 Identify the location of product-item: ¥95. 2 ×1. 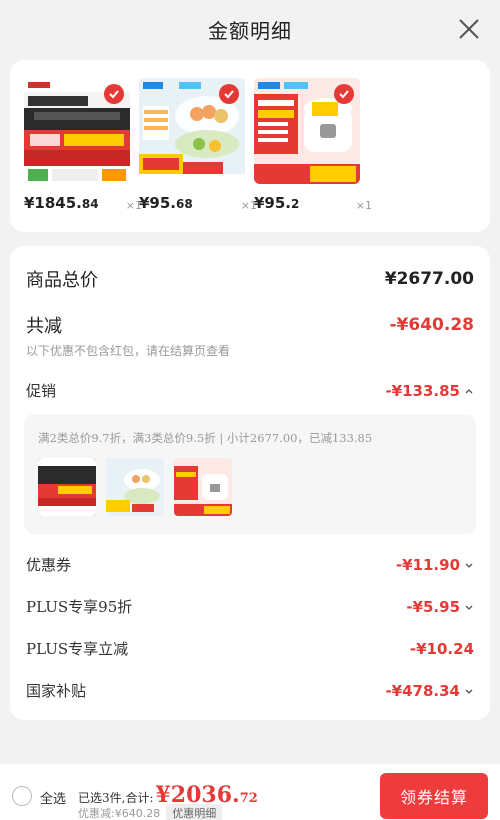
(313, 145).